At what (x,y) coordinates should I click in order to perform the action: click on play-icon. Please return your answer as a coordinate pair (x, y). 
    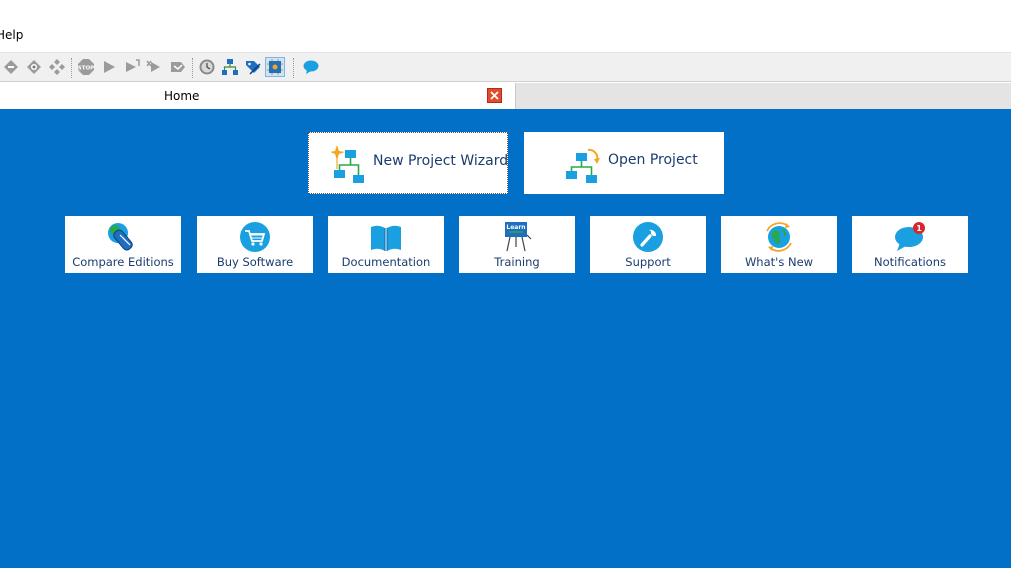
    Looking at the image, I should click on (109, 67).